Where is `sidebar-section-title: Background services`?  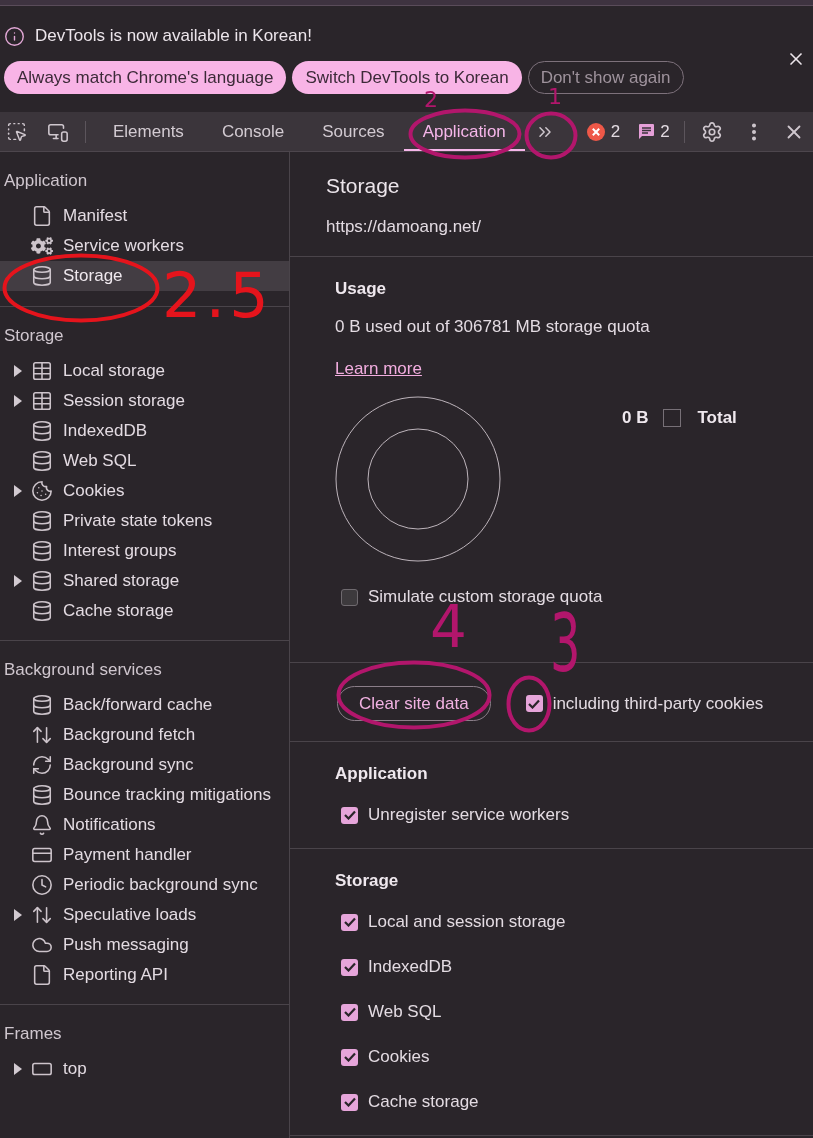
sidebar-section-title: Background services is located at coordinates (83, 670).